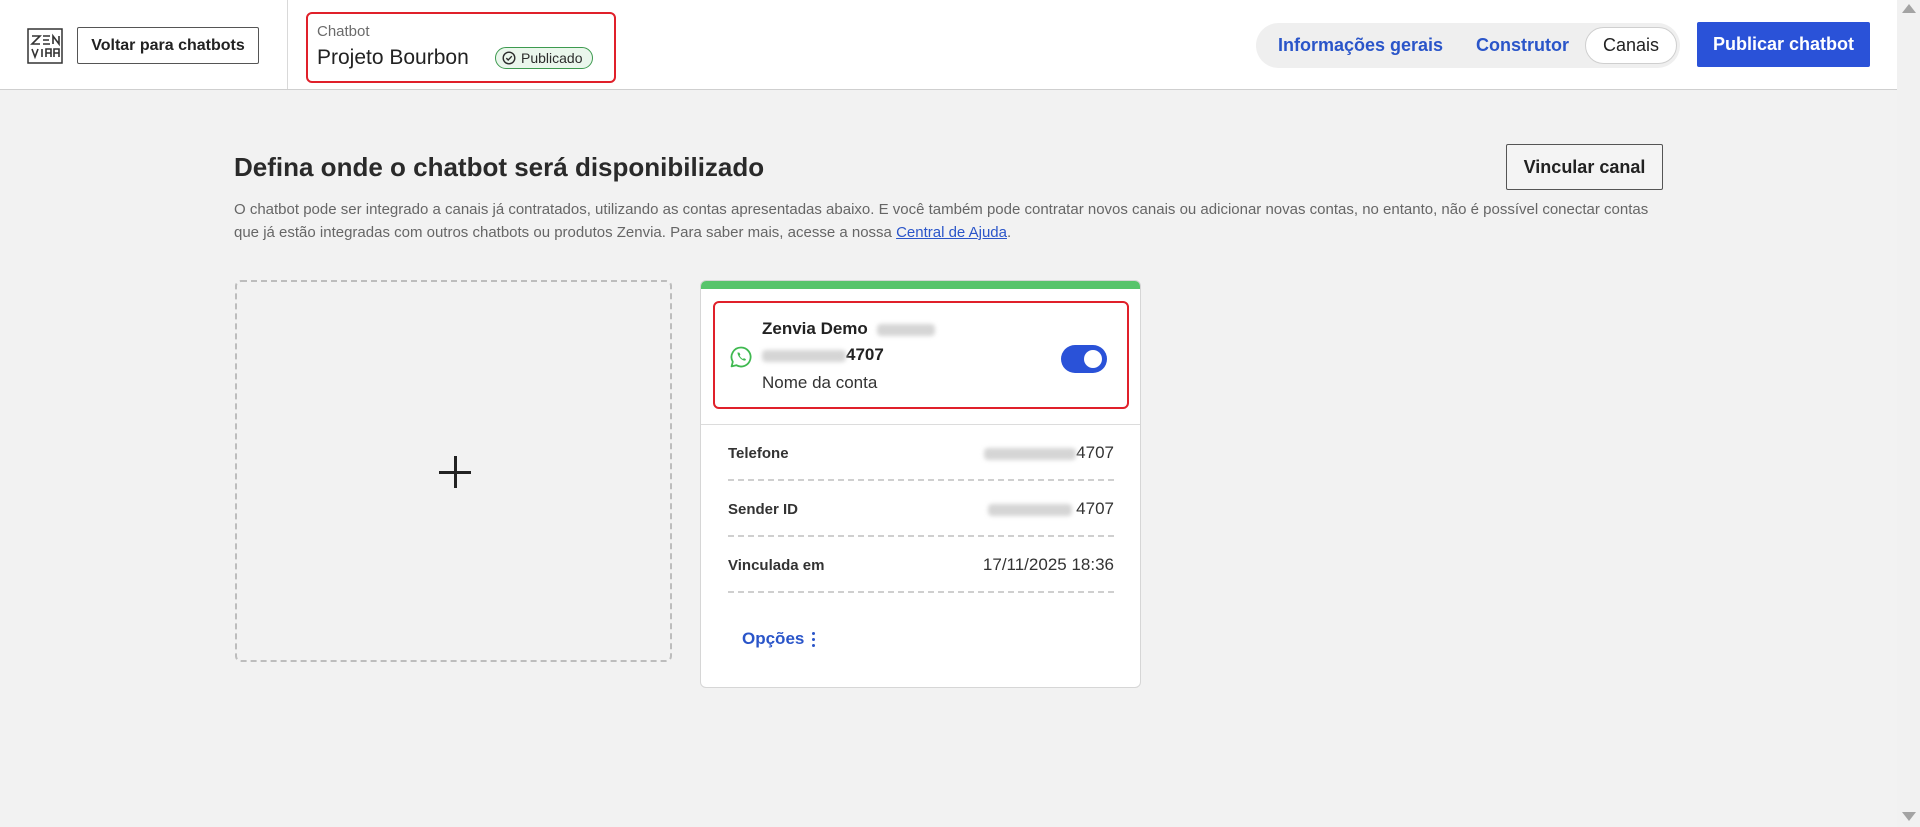  I want to click on card-status-bar, so click(920, 285).